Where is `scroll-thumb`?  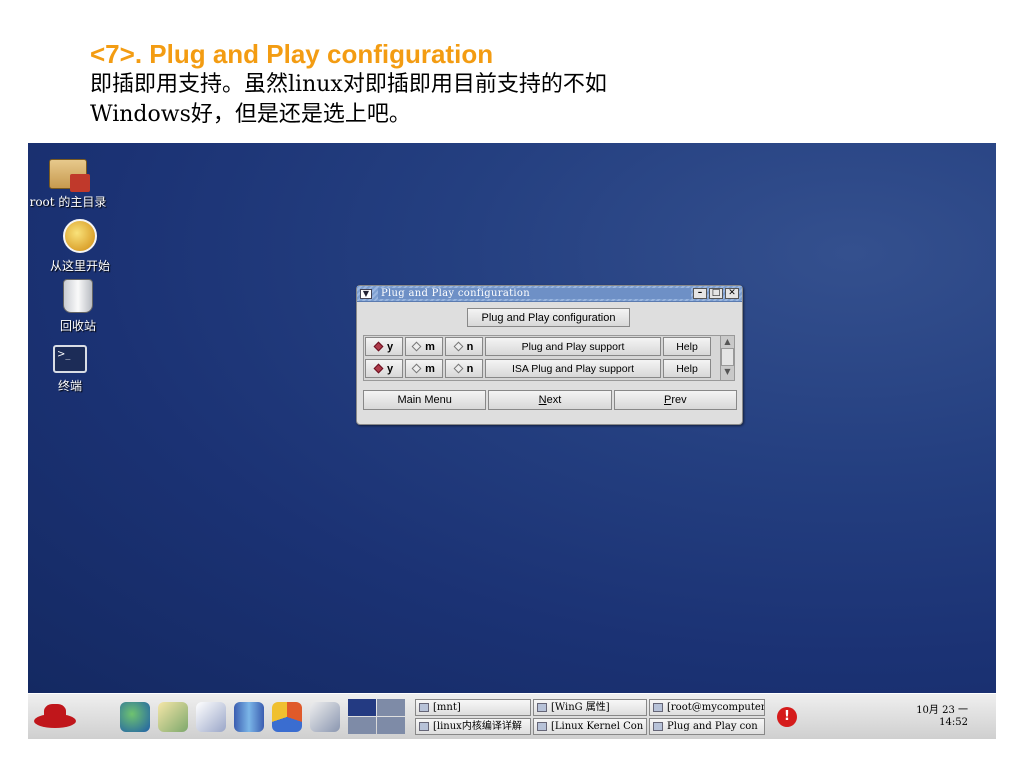 scroll-thumb is located at coordinates (727, 357).